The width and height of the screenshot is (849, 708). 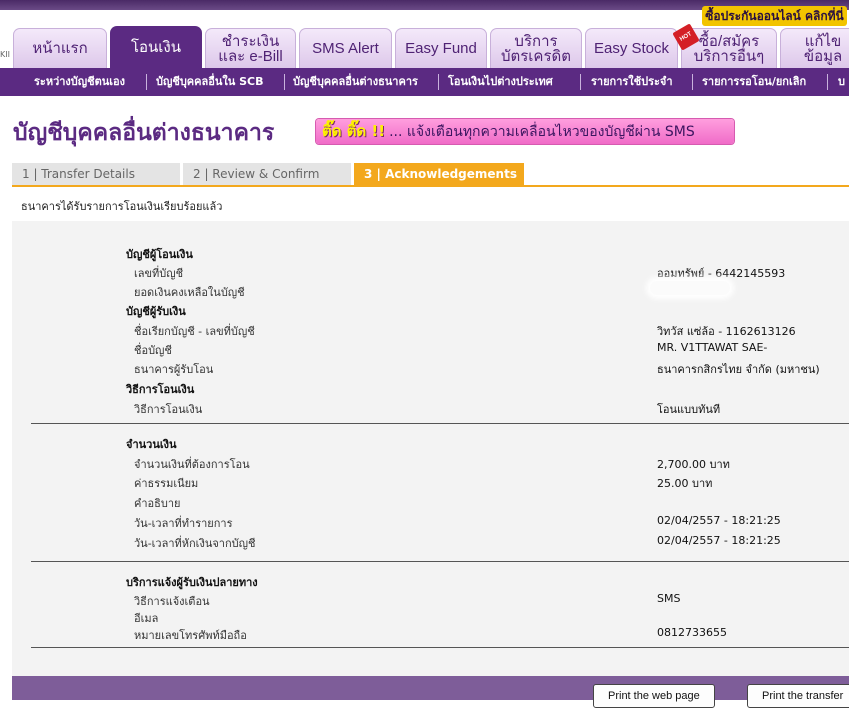 What do you see at coordinates (192, 582) in the screenshot?
I see `section-recipient-notification: บริการแจ้งผู้รับเงินปลายทาง` at bounding box center [192, 582].